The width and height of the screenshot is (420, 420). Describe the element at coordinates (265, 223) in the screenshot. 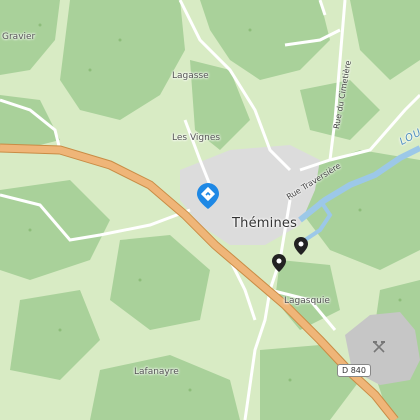

I see `place-label-themines: Thémines` at that location.